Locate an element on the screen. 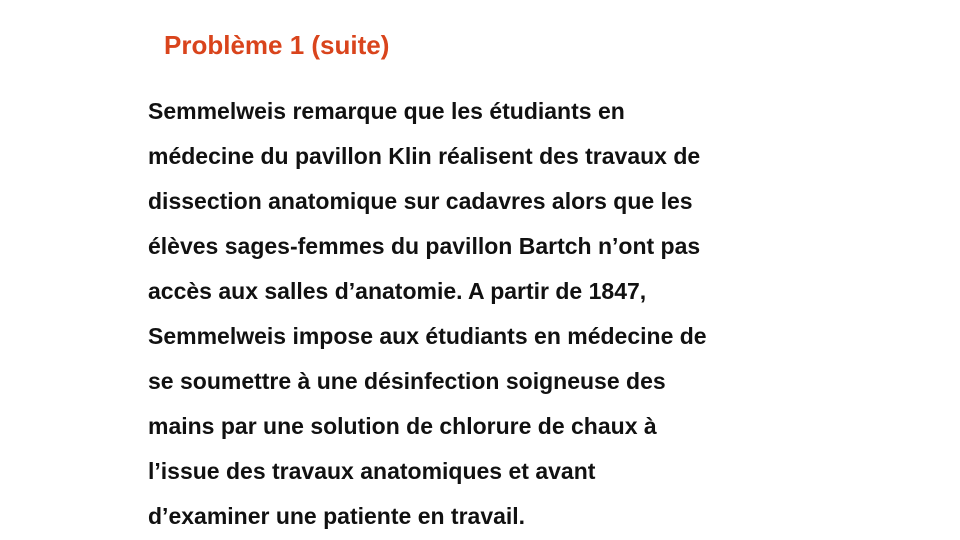  body-line: l’issue des travaux anatomiques et avant is located at coordinates (372, 471).